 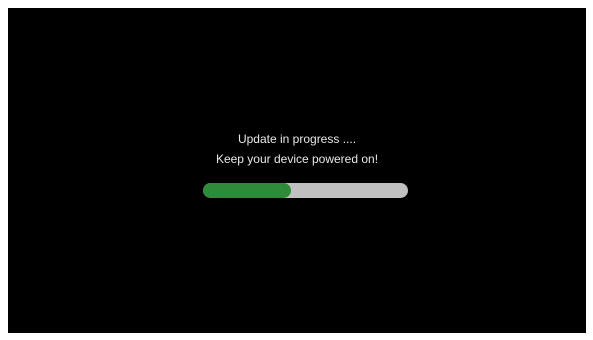 What do you see at coordinates (305, 190) in the screenshot?
I see `update-progress-bar` at bounding box center [305, 190].